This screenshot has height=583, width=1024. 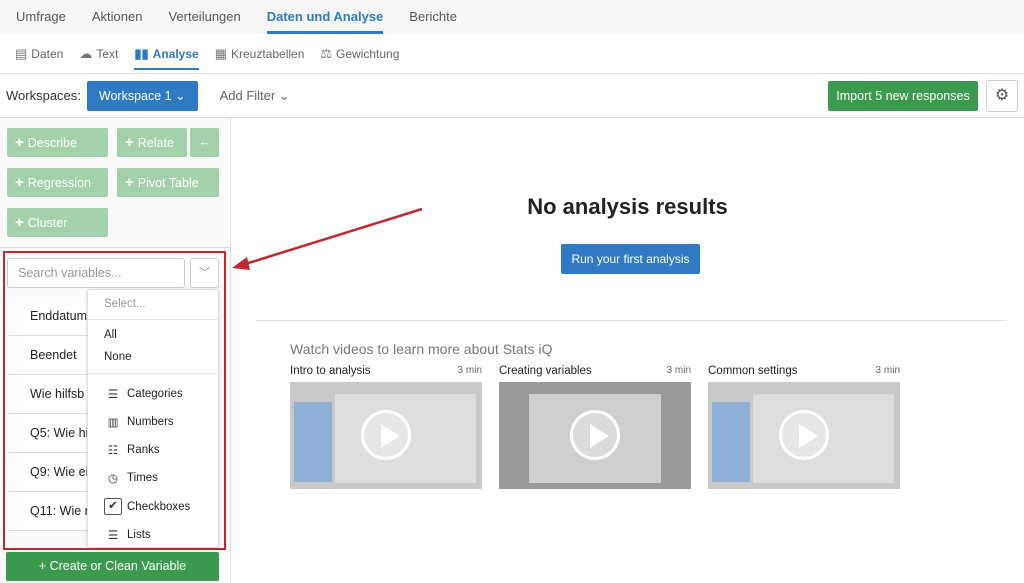 I want to click on empty-state-title: No analysis results, so click(x=627, y=206).